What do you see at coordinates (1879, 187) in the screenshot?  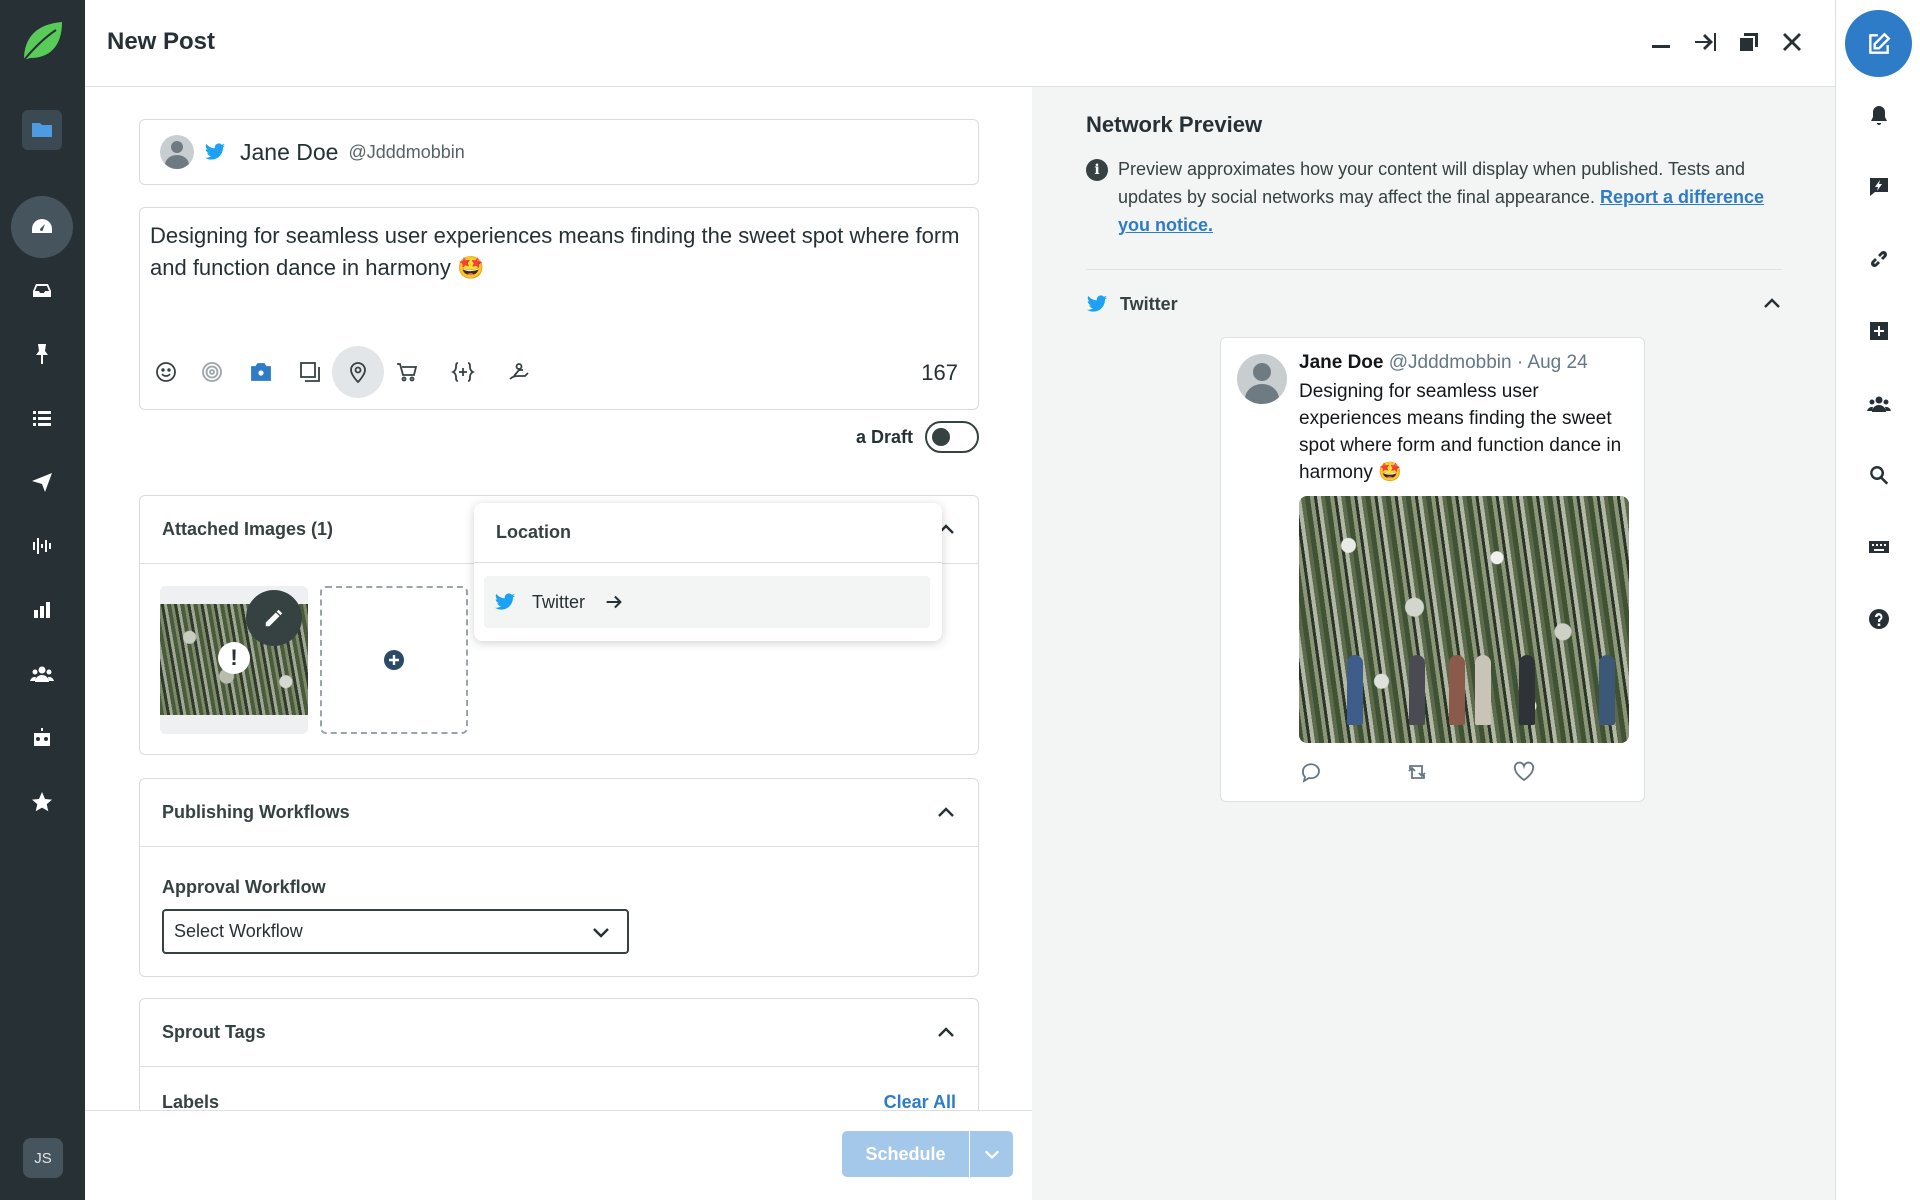 I see `feedback-icon` at bounding box center [1879, 187].